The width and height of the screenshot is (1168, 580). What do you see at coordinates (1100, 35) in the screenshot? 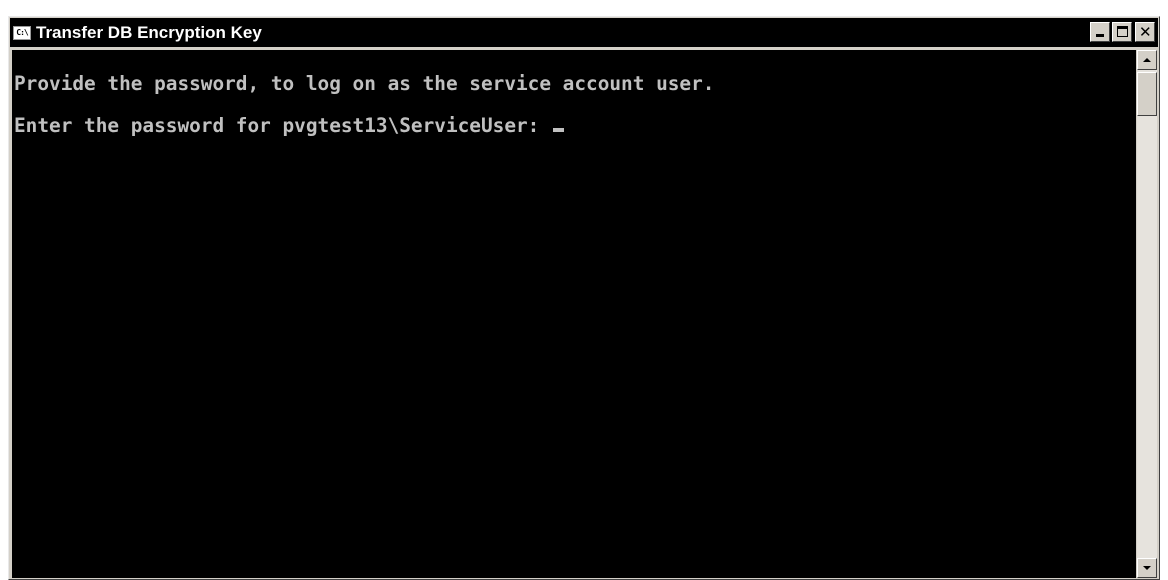
I see `minimize-icon` at bounding box center [1100, 35].